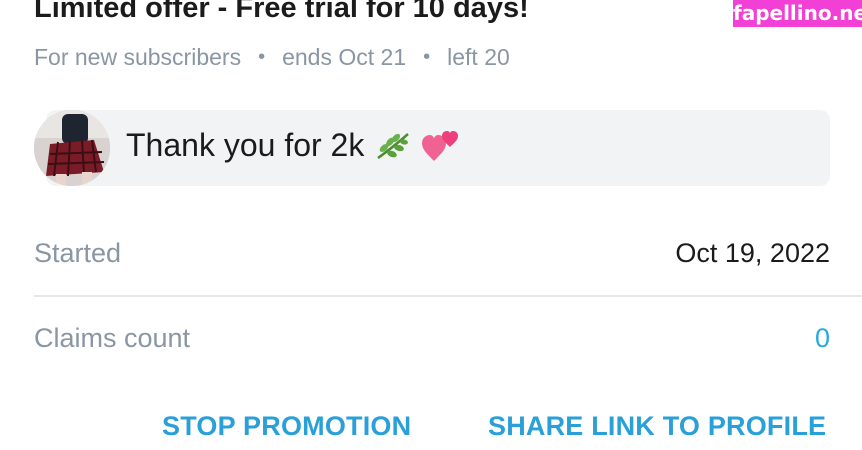 The height and width of the screenshot is (450, 862). Describe the element at coordinates (448, 296) in the screenshot. I see `divider` at that location.